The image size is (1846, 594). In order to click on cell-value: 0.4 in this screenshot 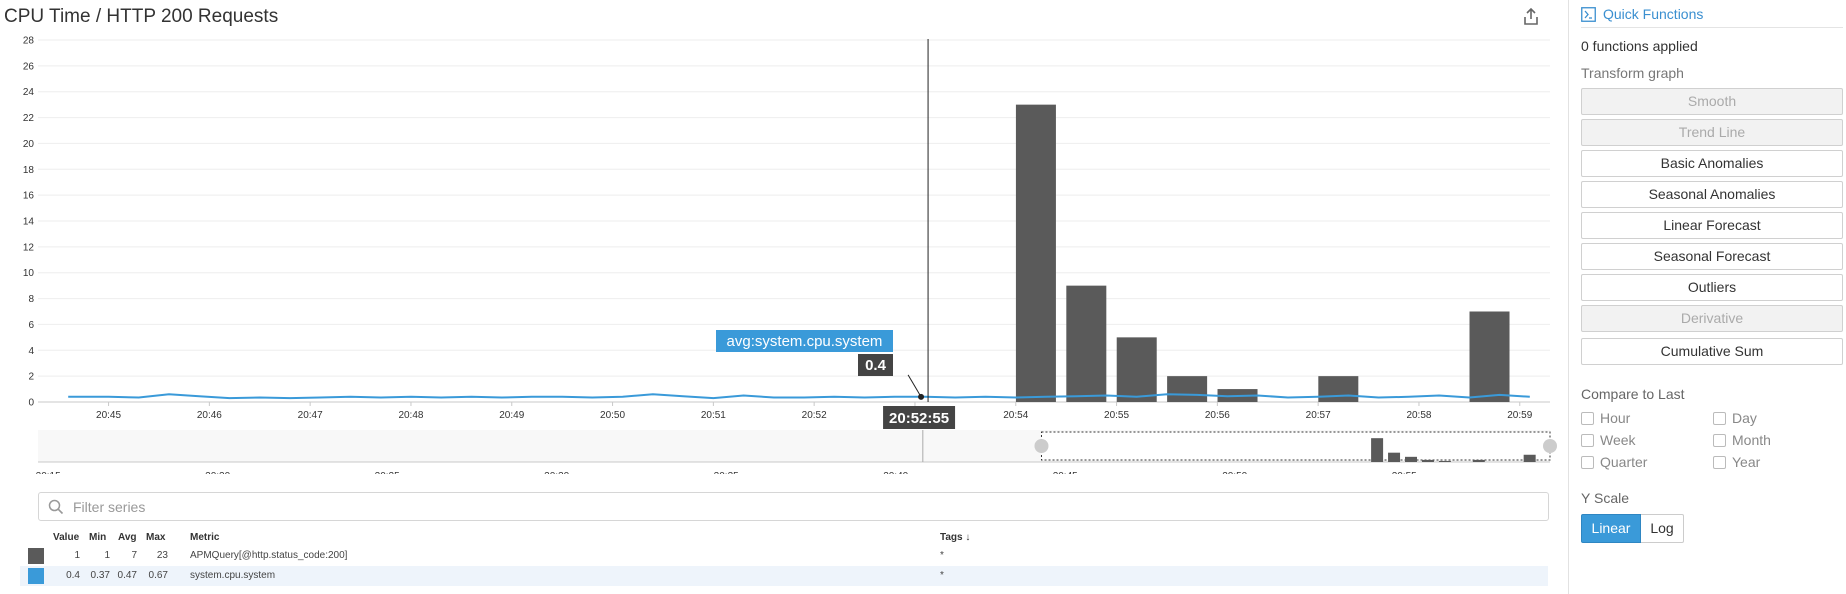, I will do `click(73, 575)`.